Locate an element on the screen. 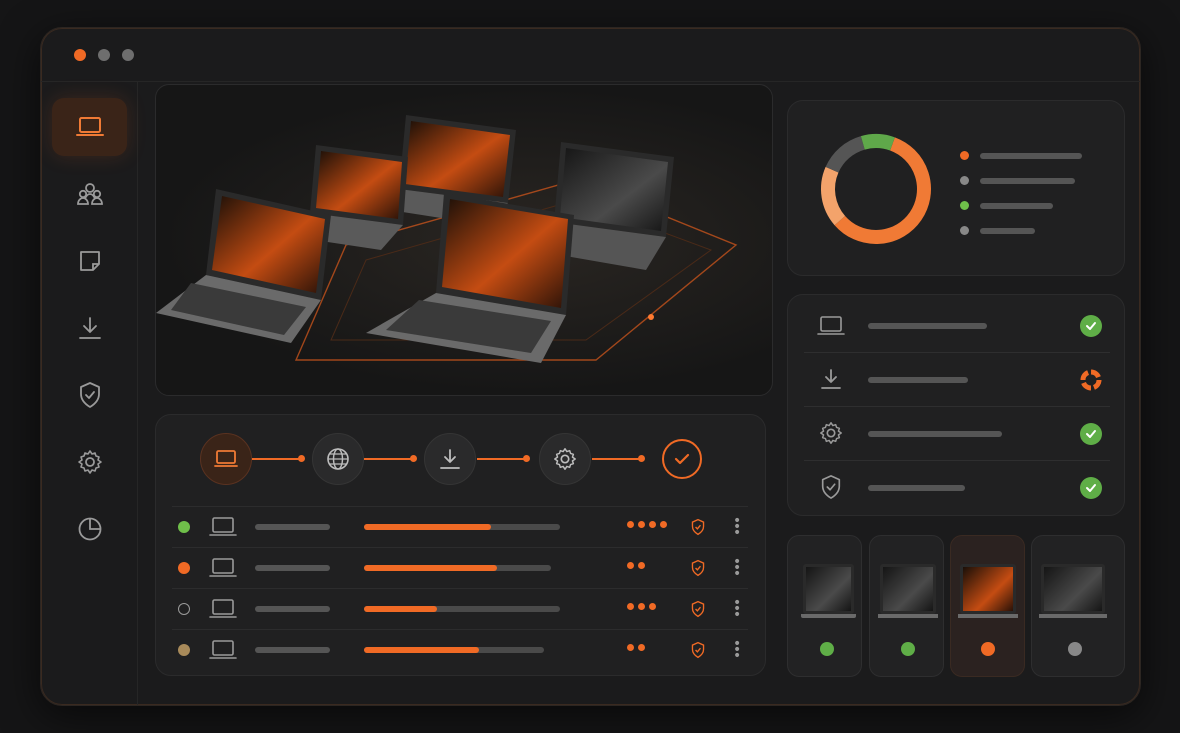 This screenshot has height=733, width=1180. sidebar-item-settings is located at coordinates (89, 462).